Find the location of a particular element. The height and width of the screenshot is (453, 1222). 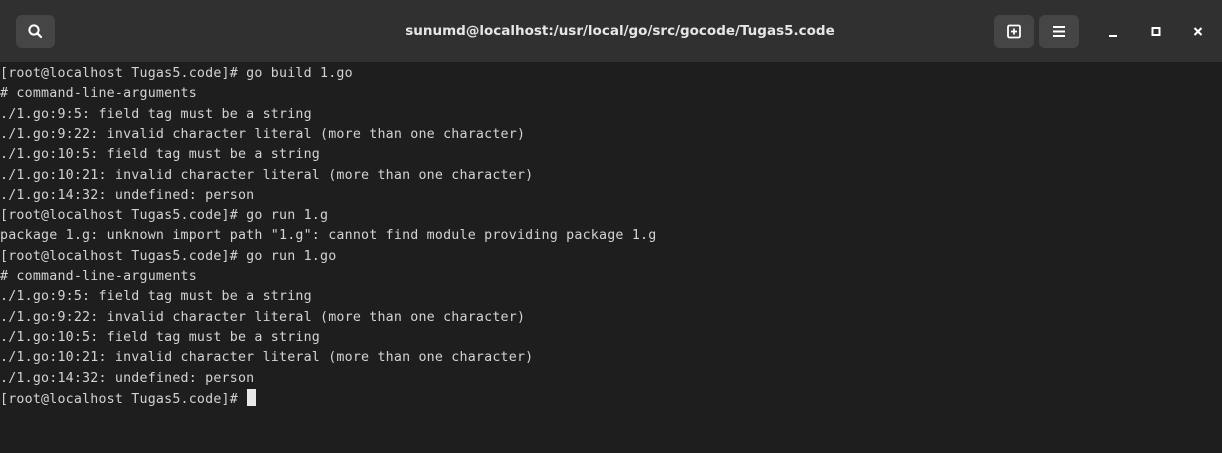

terminal-line: [root@localhost Tugas5.code]# go run 1.g is located at coordinates (164, 216).